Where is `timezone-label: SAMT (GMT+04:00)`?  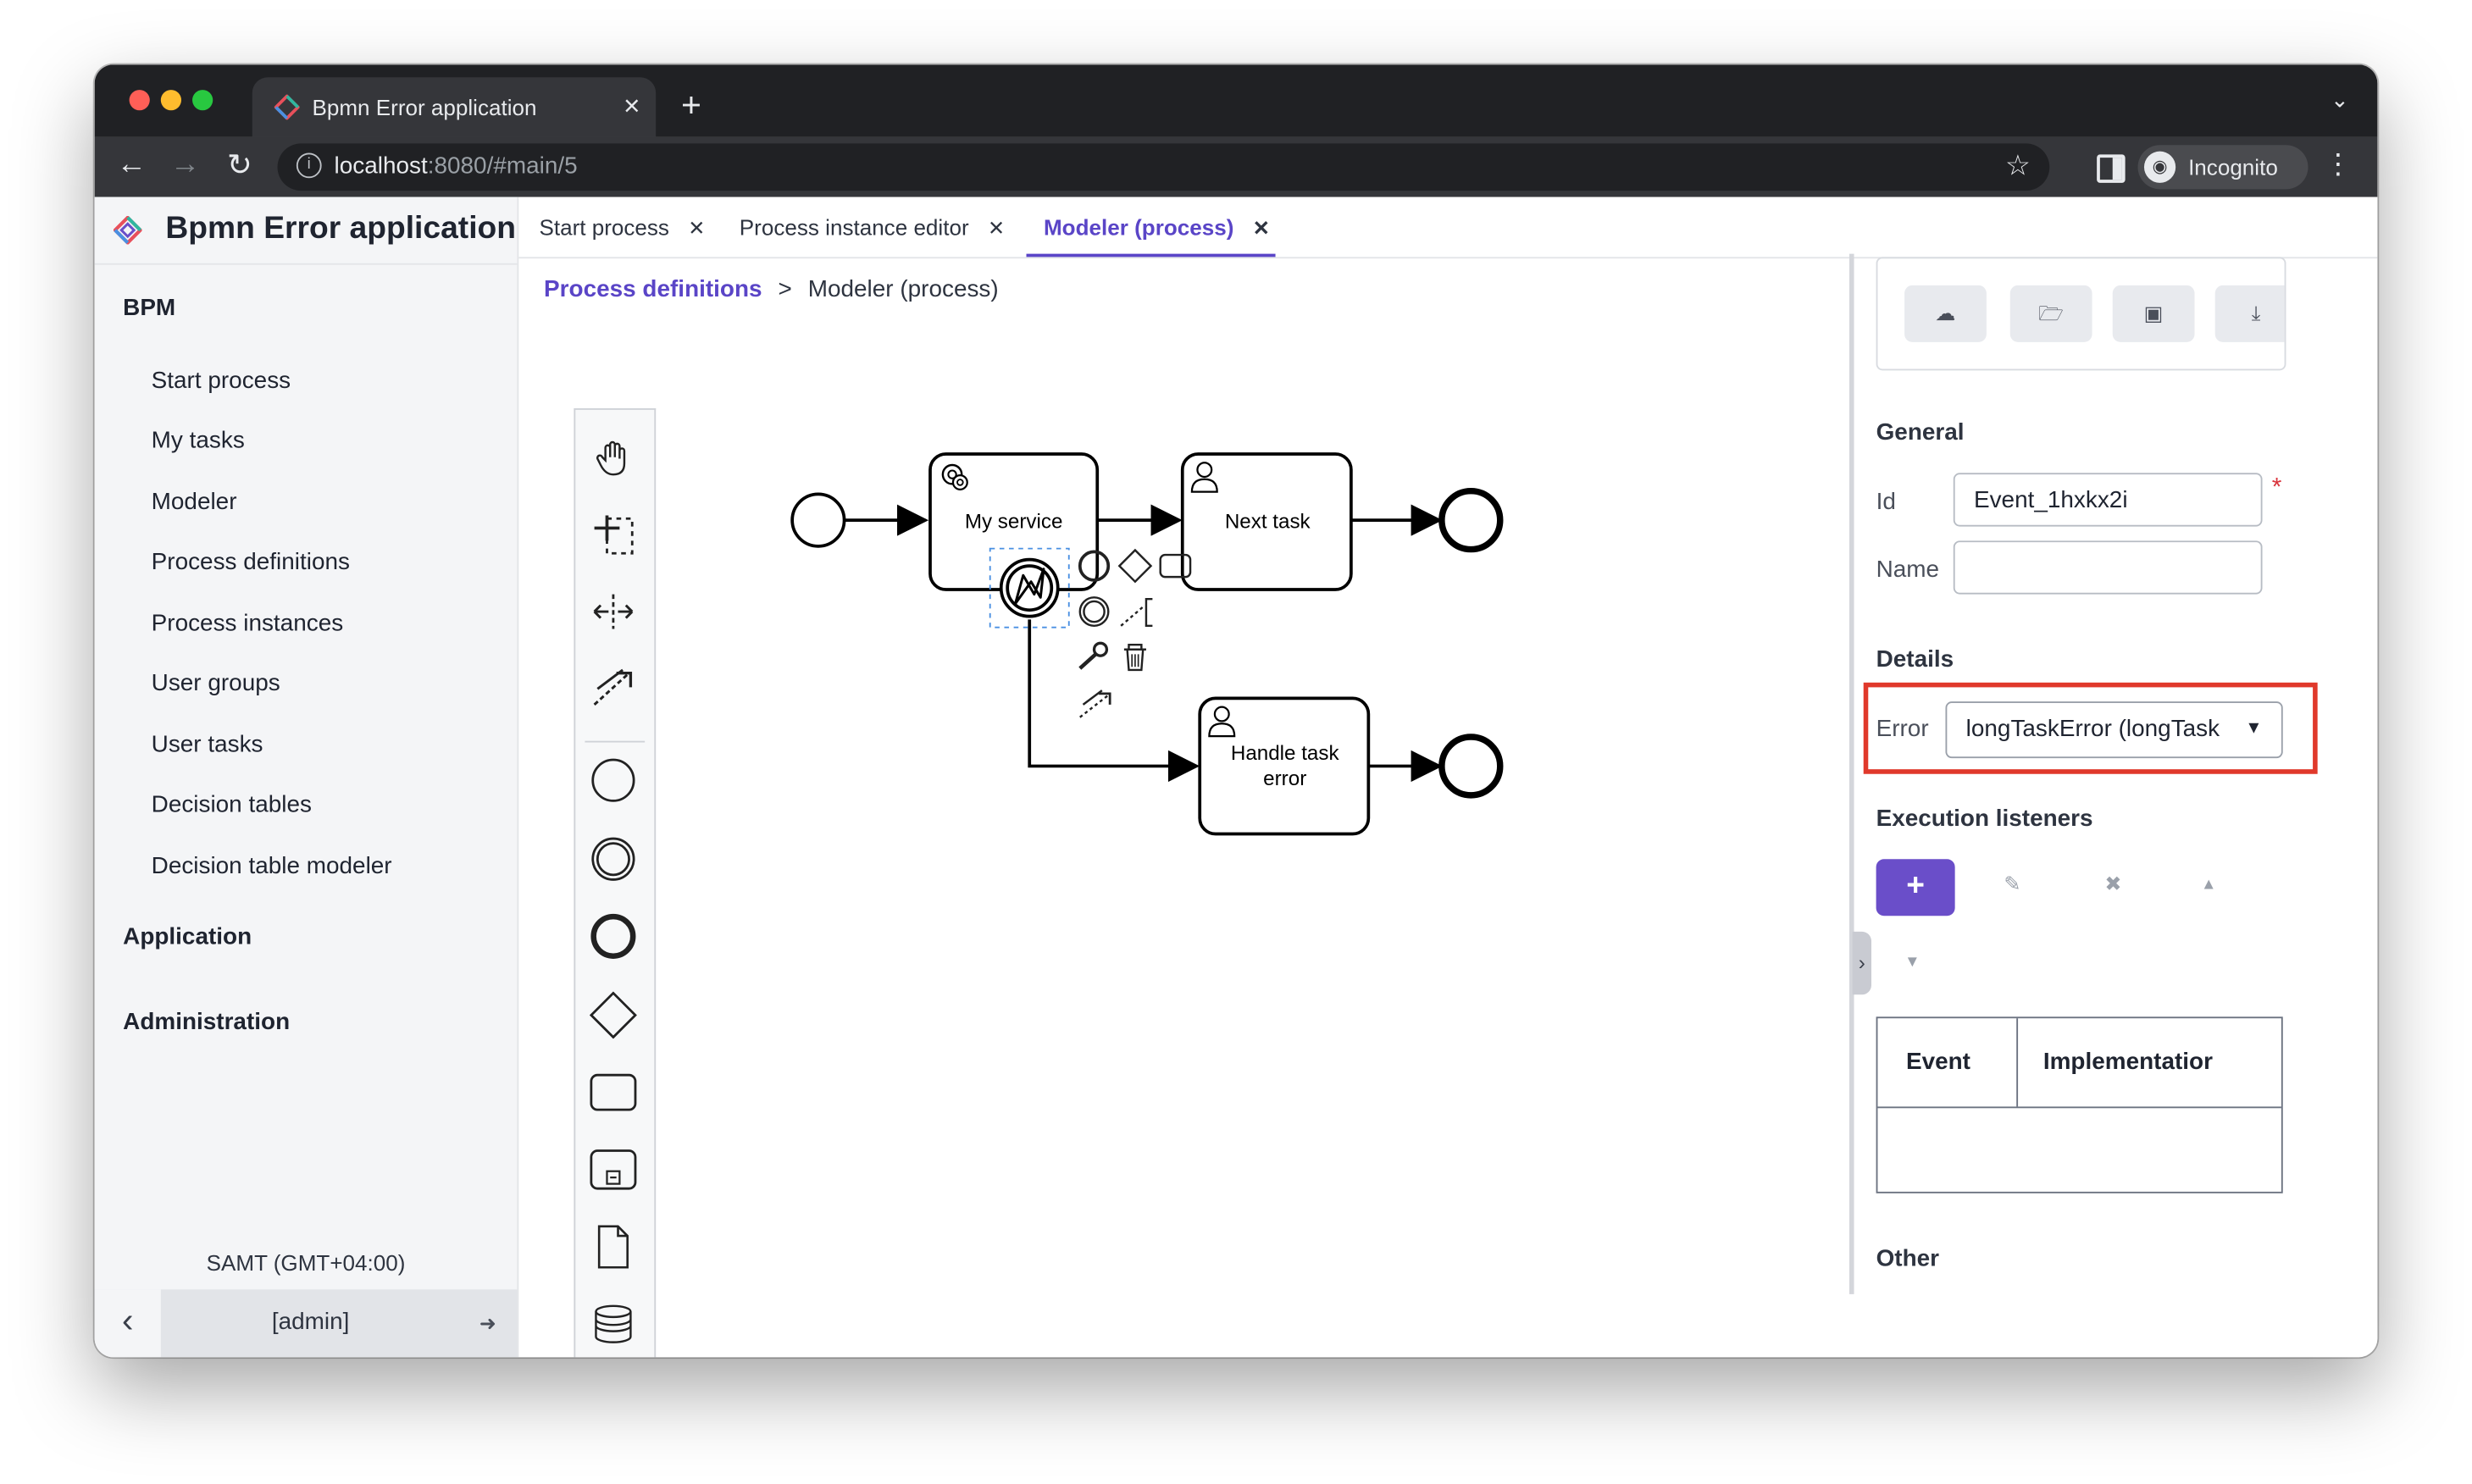
timezone-label: SAMT (GMT+04:00) is located at coordinates (306, 1262).